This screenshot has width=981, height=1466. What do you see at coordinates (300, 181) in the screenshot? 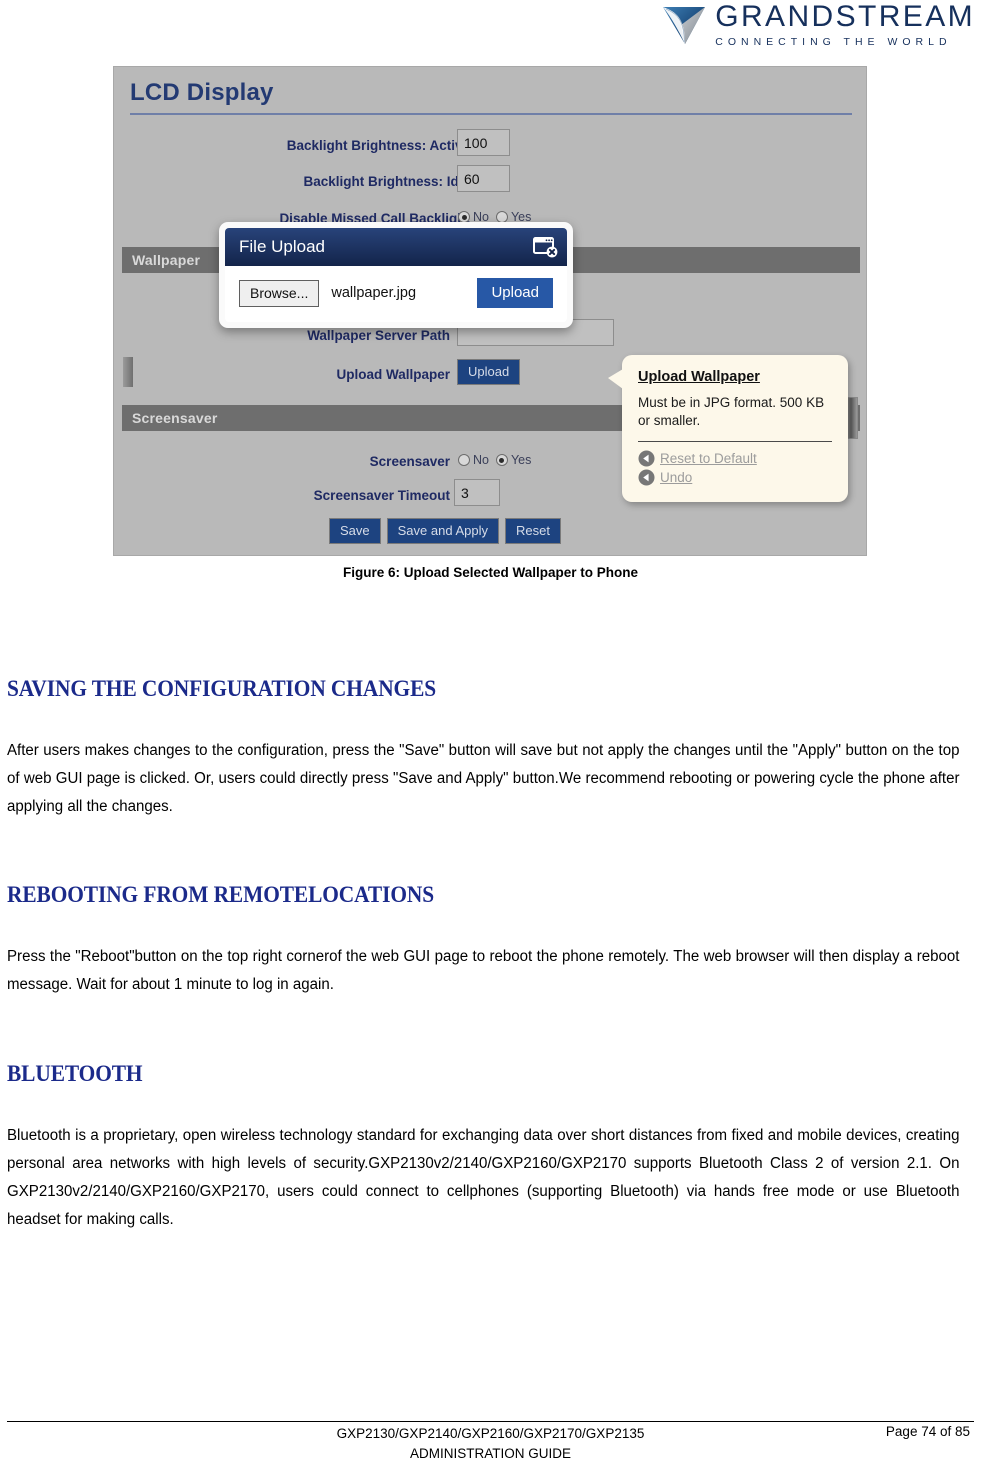
I see `row-backlight-idle: Backlight Brightness: Idle` at bounding box center [300, 181].